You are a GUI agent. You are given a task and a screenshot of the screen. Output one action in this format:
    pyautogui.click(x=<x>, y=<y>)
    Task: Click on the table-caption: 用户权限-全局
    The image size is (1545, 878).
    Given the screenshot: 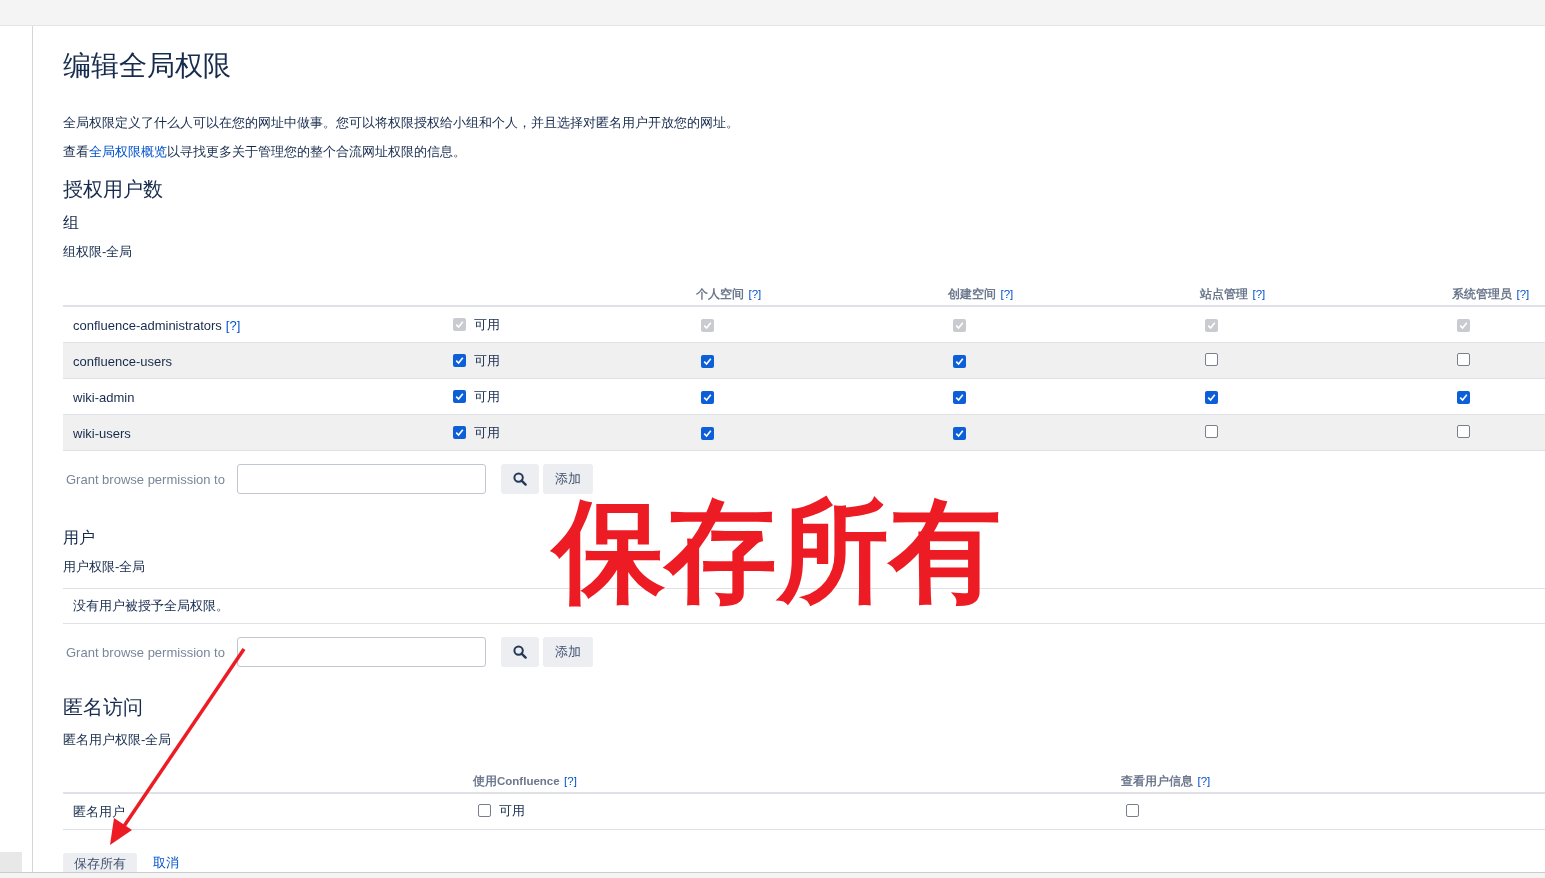 What is the action you would take?
    pyautogui.click(x=105, y=567)
    